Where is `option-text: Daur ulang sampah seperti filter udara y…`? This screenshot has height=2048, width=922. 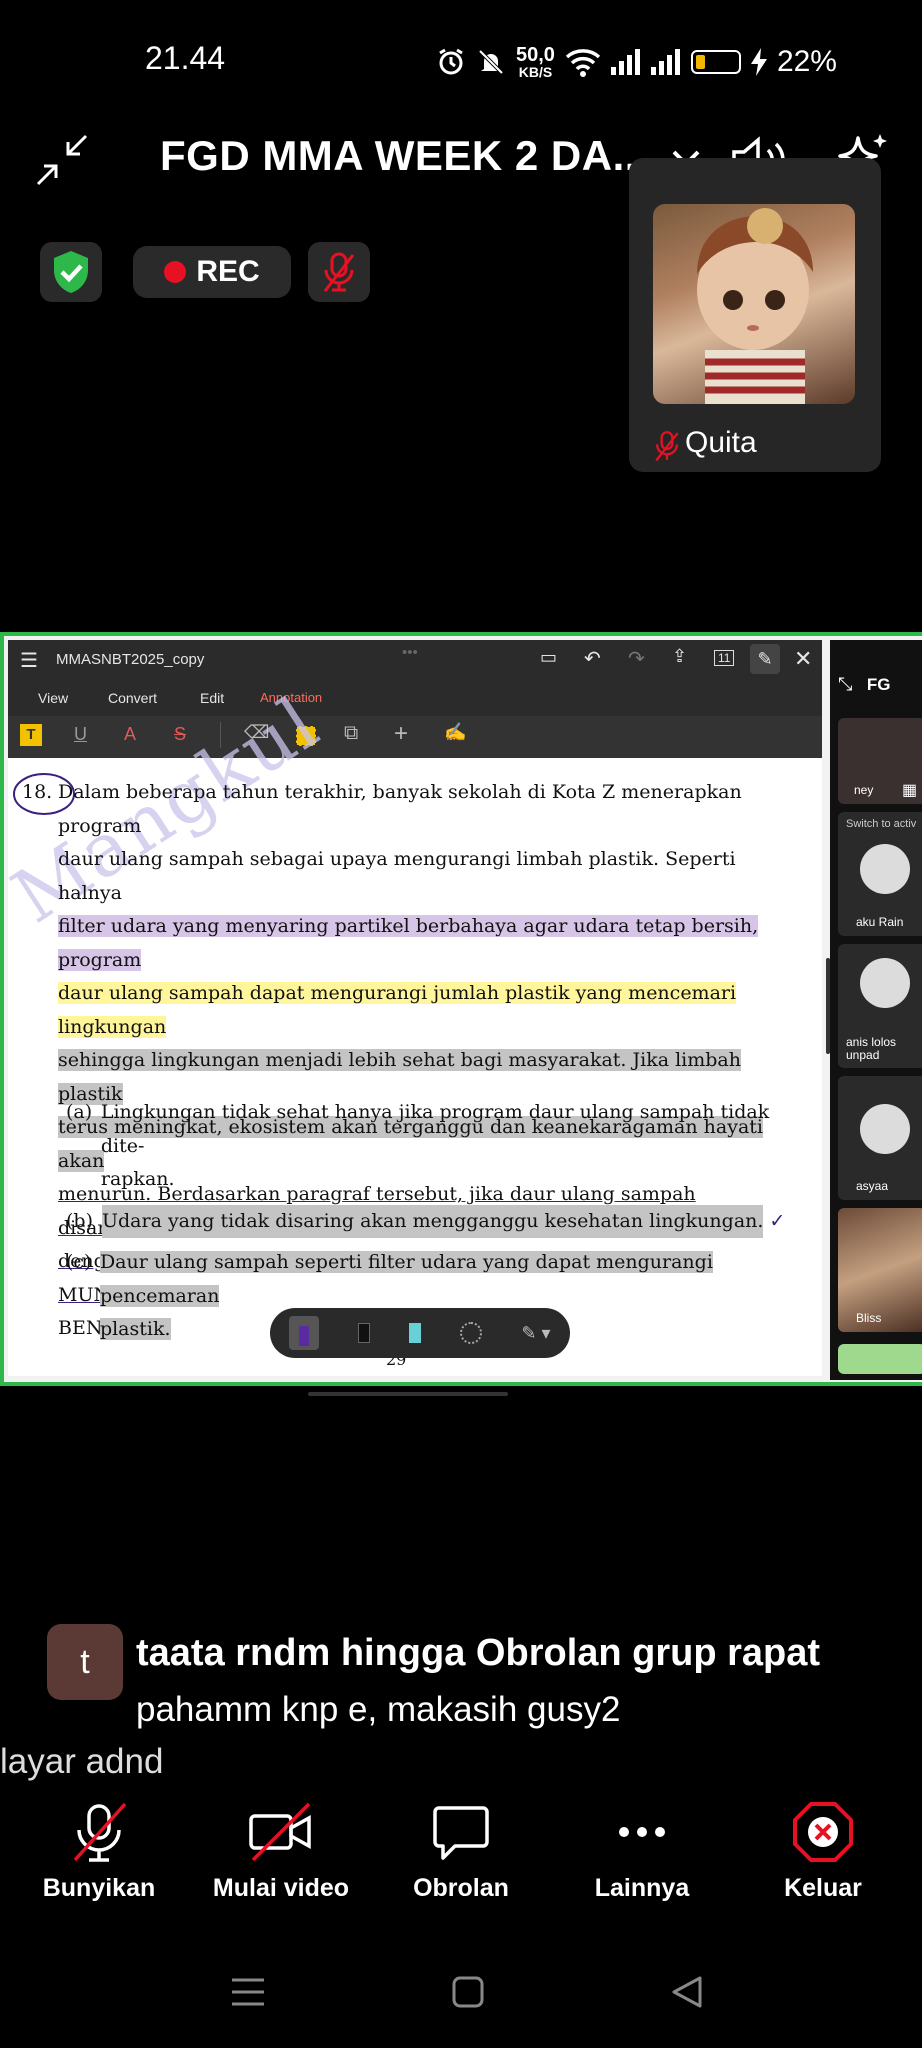
option-text: Daur ulang sampah seperti filter udara y… is located at coordinates (406, 1279).